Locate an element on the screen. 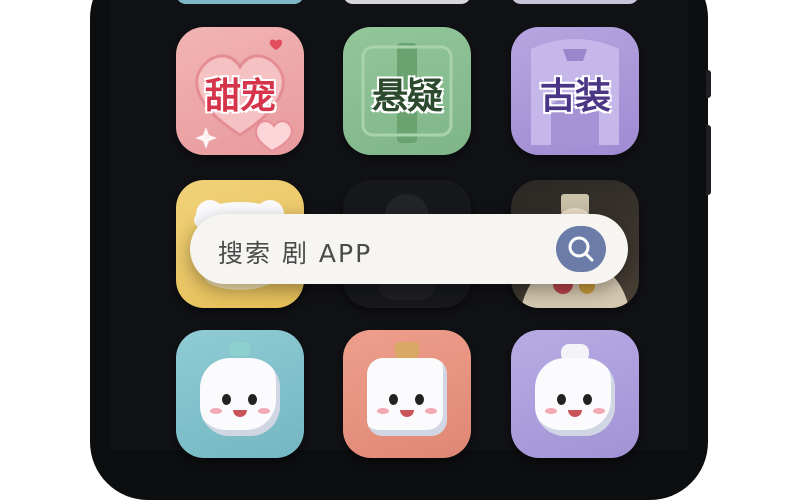 Image resolution: width=800 pixels, height=500 pixels. hat-icon is located at coordinates (240, 349).